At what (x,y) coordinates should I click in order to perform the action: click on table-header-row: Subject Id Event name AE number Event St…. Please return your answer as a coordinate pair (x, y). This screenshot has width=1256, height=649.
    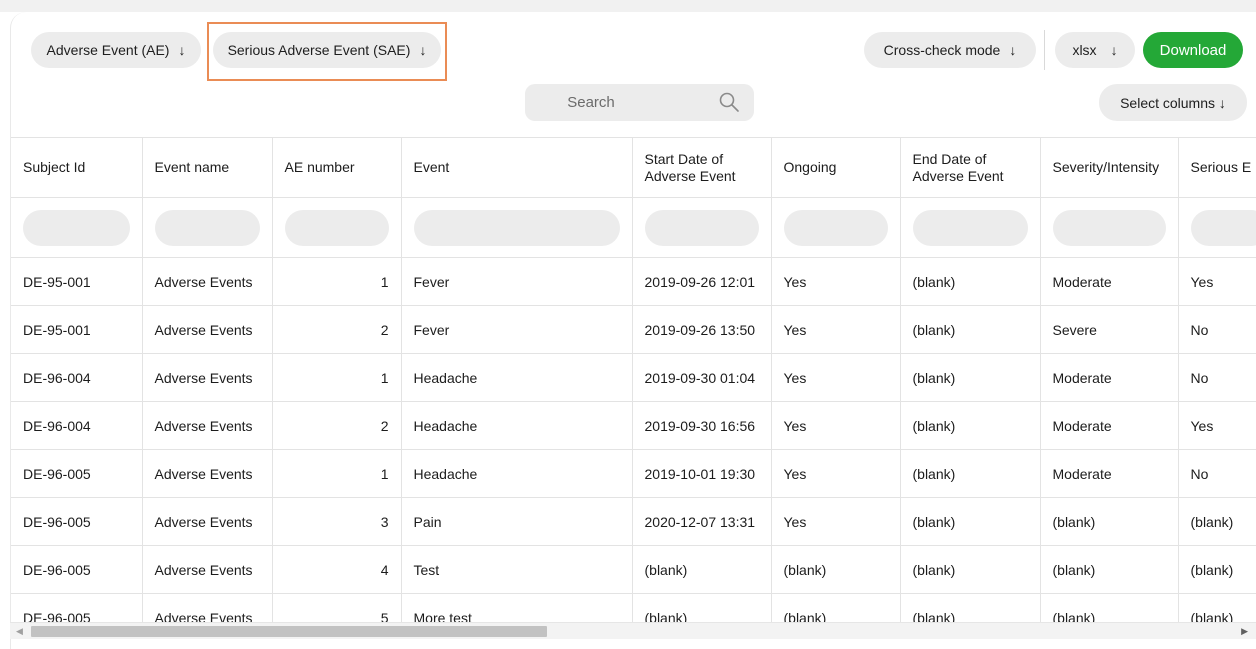
    Looking at the image, I should click on (633, 167).